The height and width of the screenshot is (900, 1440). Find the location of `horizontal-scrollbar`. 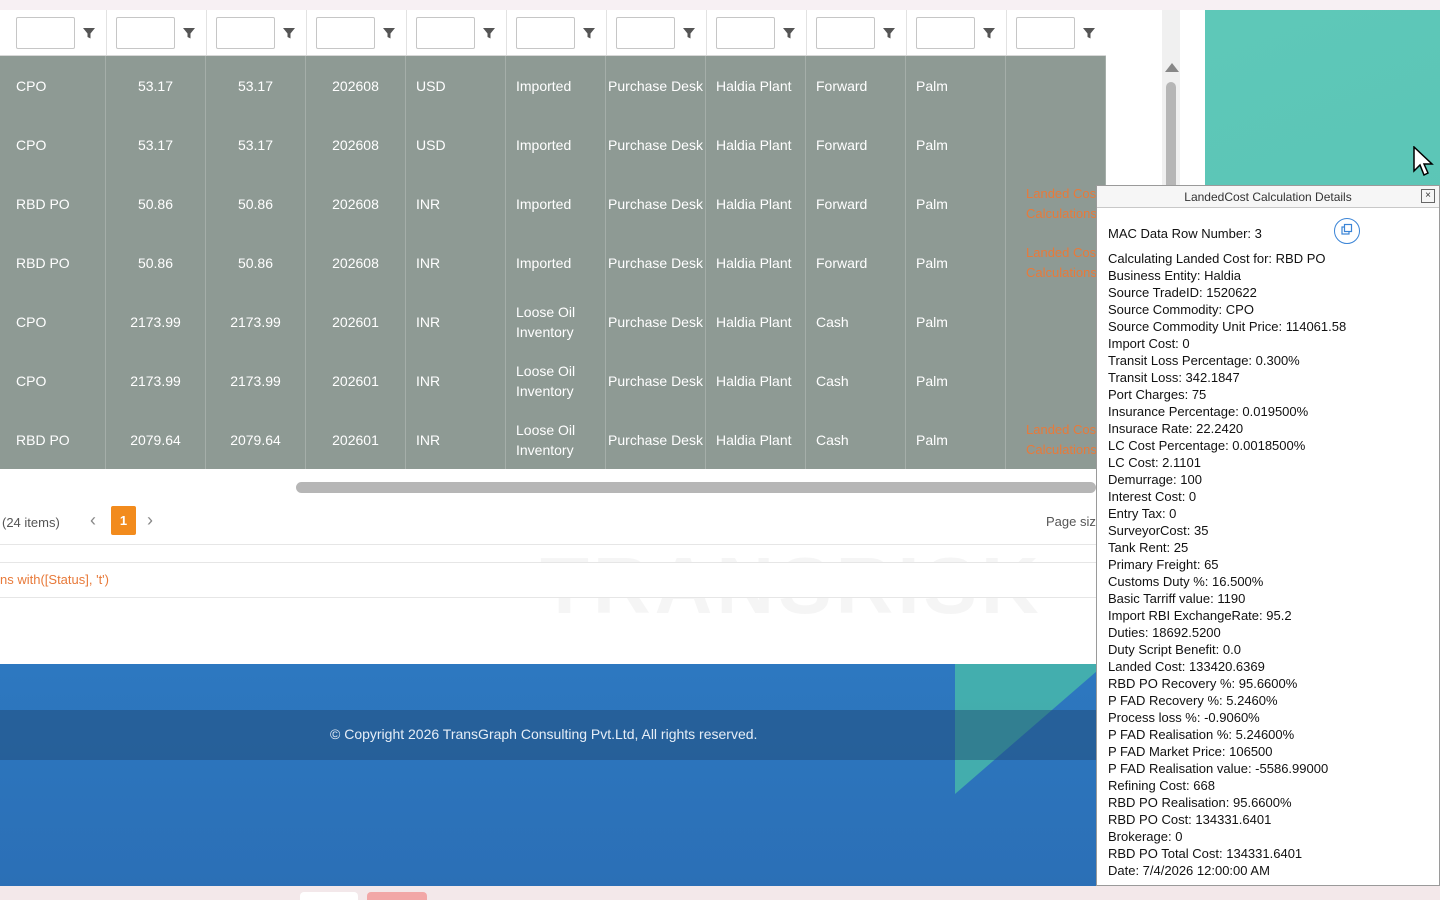

horizontal-scrollbar is located at coordinates (550, 488).